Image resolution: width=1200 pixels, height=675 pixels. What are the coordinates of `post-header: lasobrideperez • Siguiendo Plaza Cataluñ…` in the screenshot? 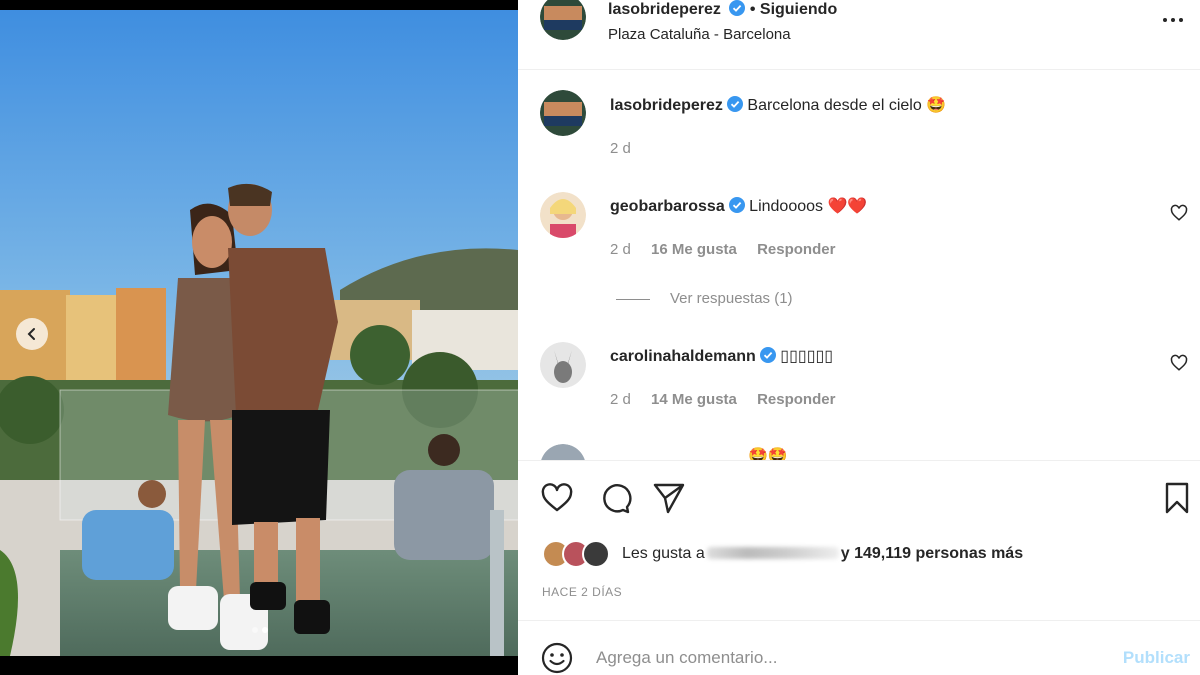 It's located at (859, 35).